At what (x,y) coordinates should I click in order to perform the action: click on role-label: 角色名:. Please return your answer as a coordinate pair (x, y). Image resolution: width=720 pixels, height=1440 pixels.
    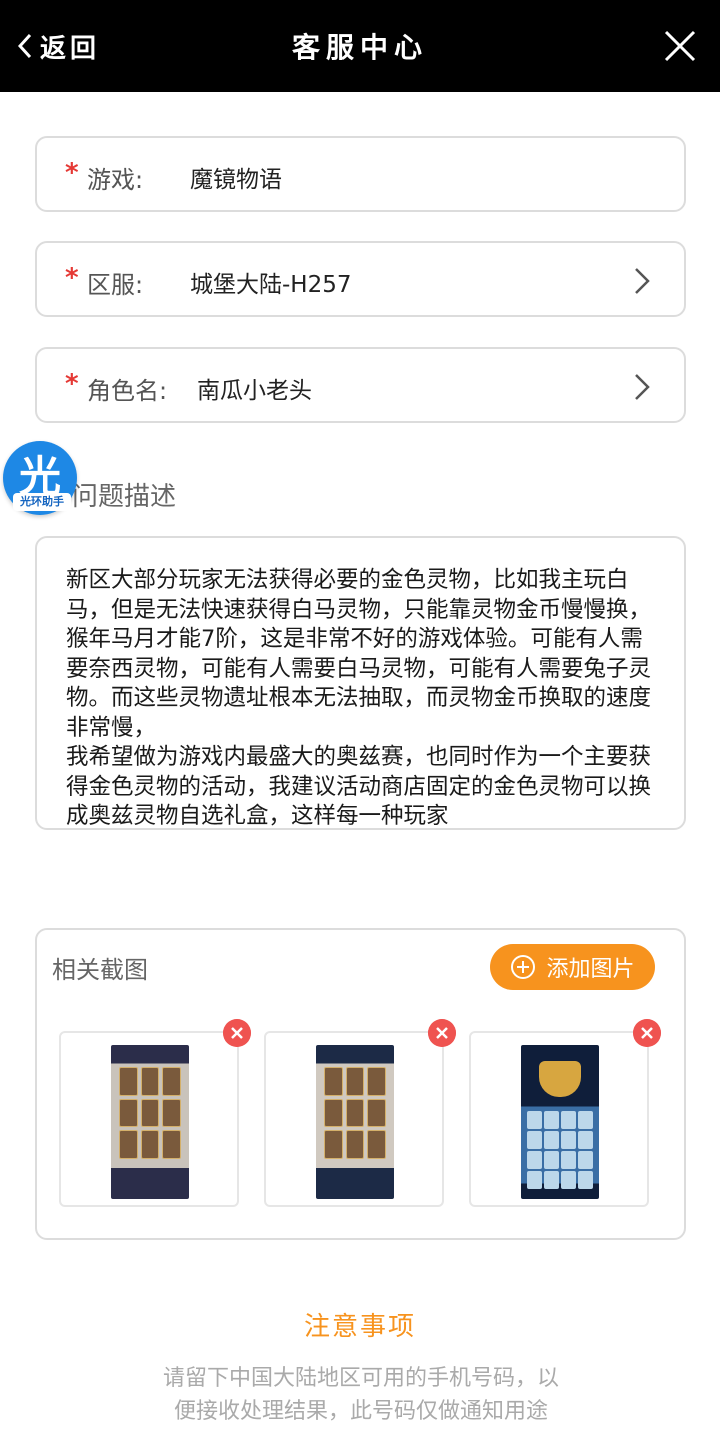
    Looking at the image, I should click on (127, 391).